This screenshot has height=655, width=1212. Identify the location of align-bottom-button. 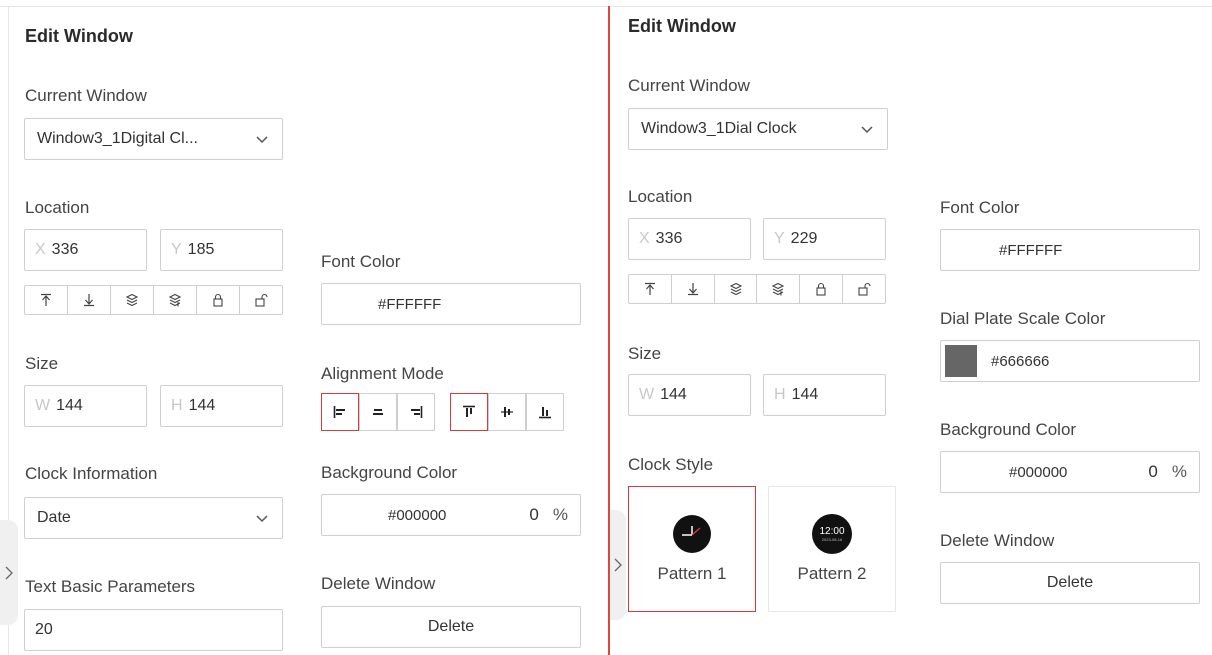
(545, 412).